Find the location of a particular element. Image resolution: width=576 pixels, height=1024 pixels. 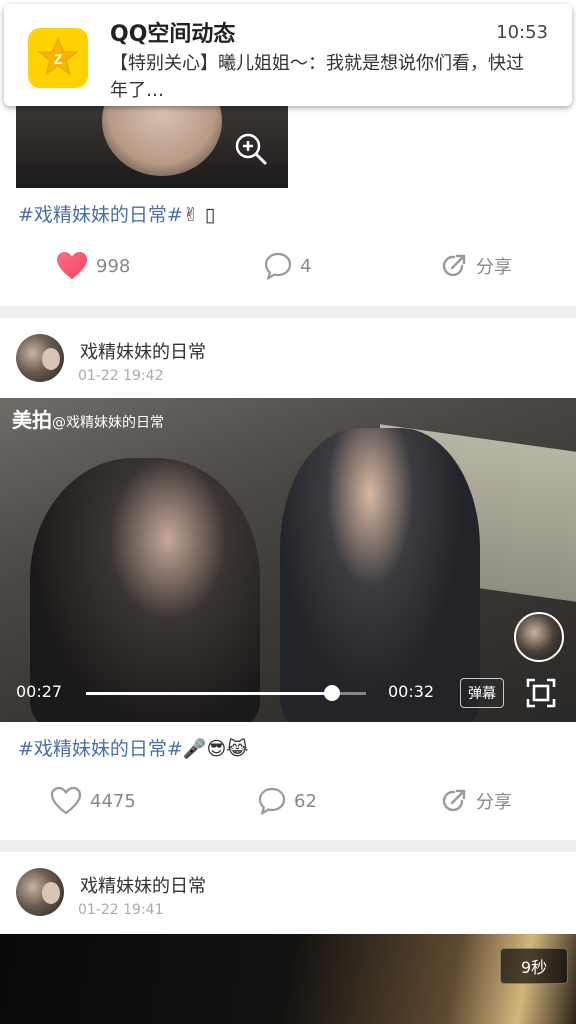

like-count: 998 is located at coordinates (113, 266).